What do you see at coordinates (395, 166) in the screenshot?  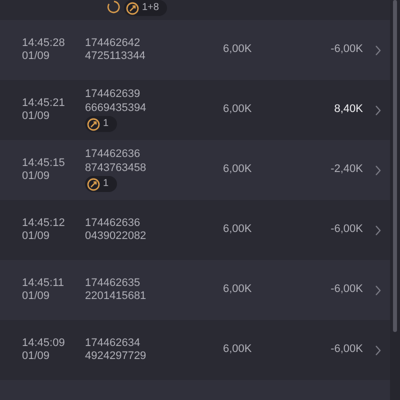 I see `scrollbar-thumb` at bounding box center [395, 166].